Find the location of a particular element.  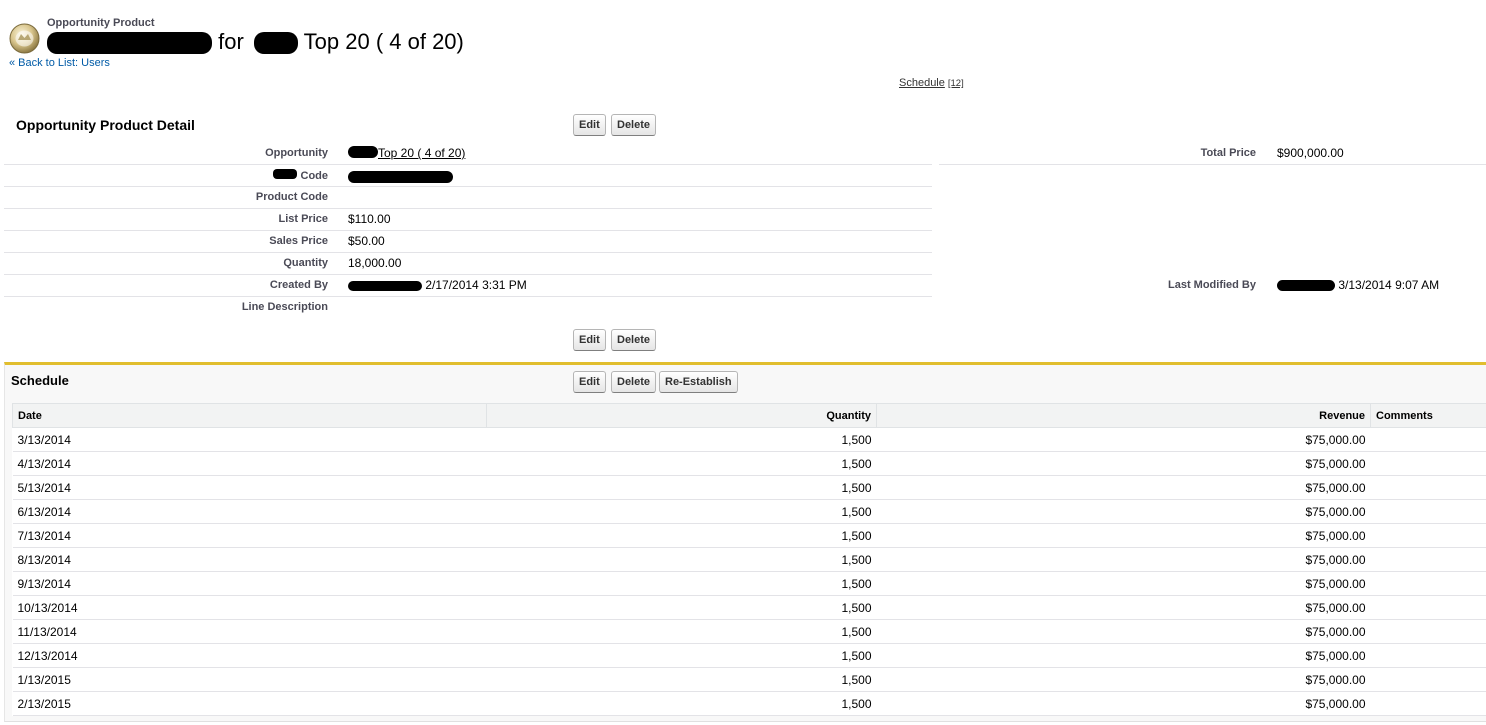

delete-button-top: Delete is located at coordinates (634, 125).